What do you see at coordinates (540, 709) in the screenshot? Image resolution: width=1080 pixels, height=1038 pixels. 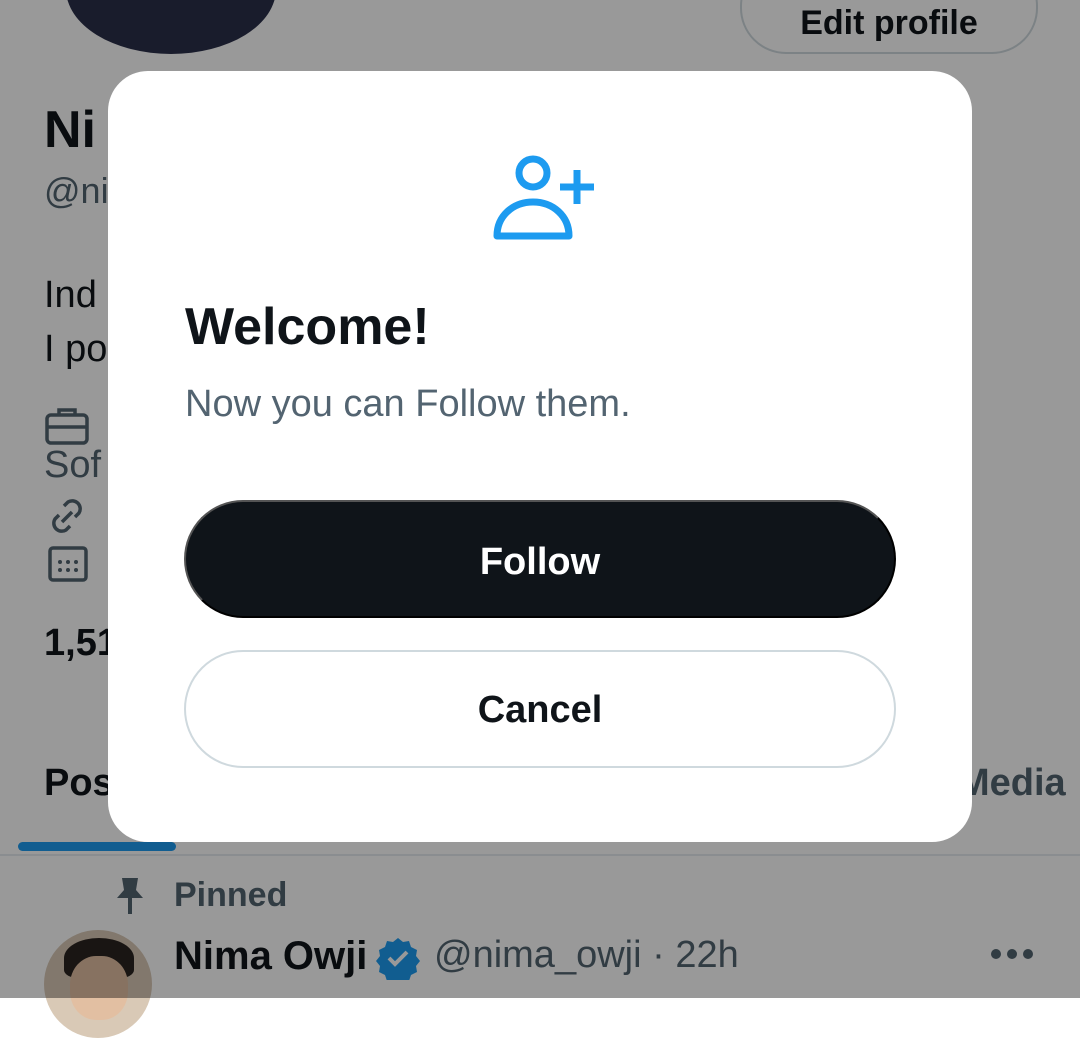 I see `cancel-button: Cancel` at bounding box center [540, 709].